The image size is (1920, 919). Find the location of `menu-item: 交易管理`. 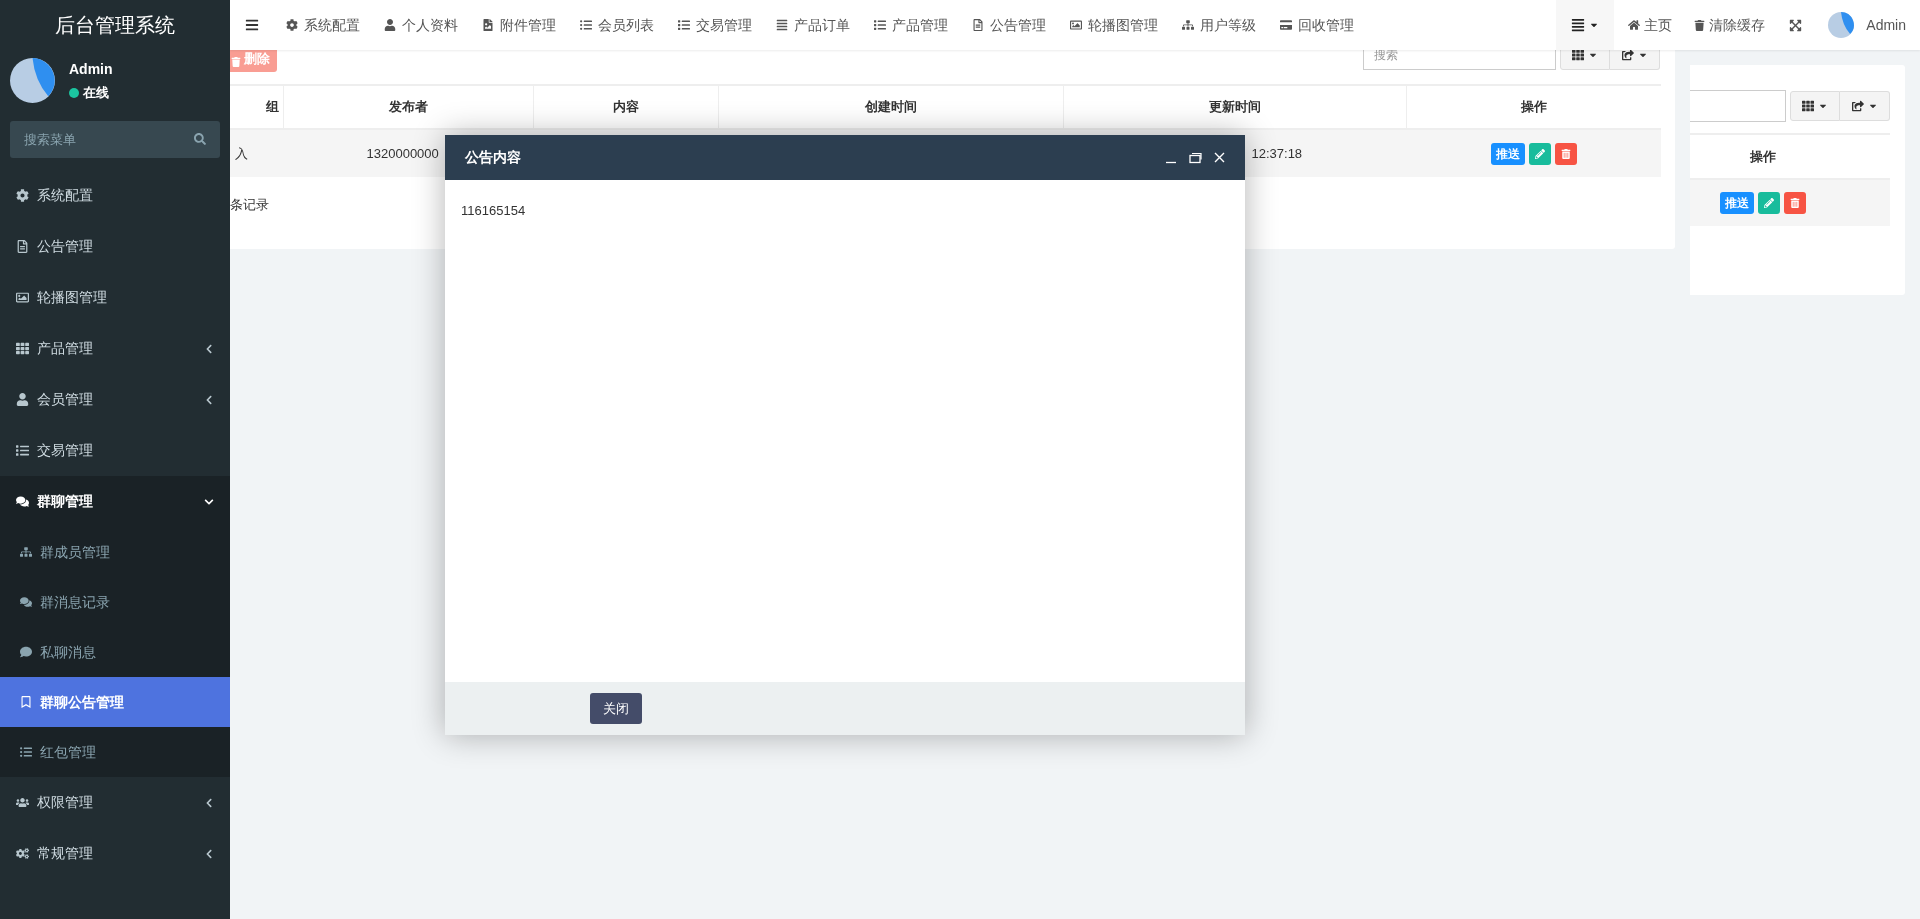

menu-item: 交易管理 is located at coordinates (115, 450).